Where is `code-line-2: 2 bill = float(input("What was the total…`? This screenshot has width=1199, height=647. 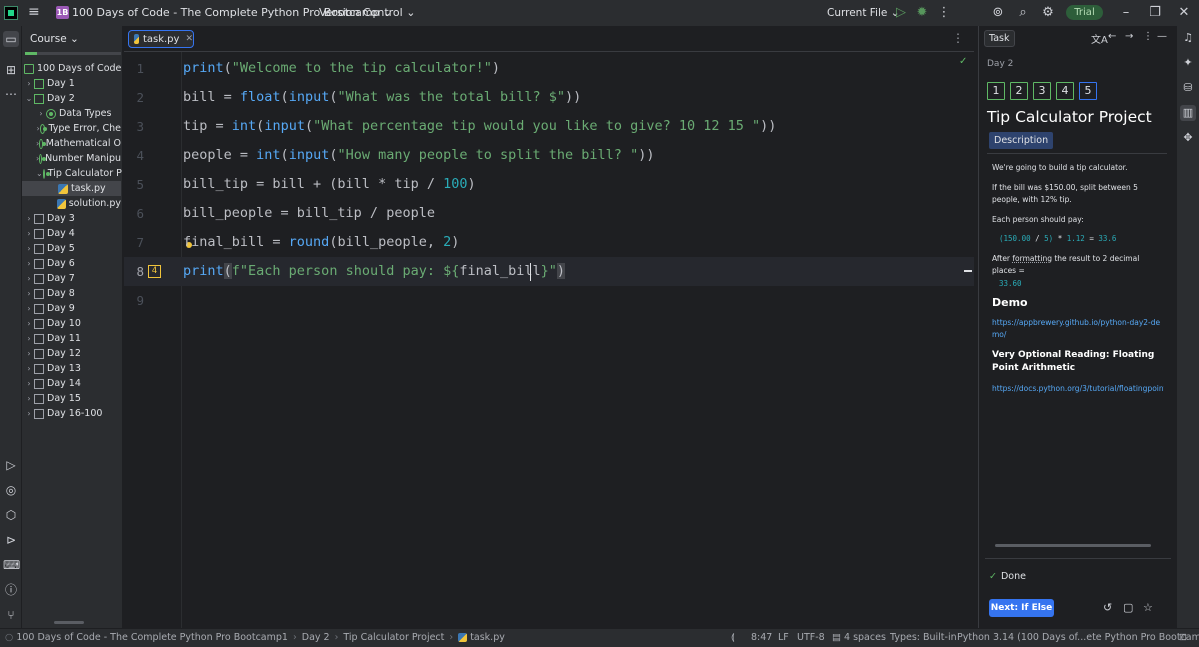
code-line-2: 2 bill = float(input("What was the total… is located at coordinates (549, 97).